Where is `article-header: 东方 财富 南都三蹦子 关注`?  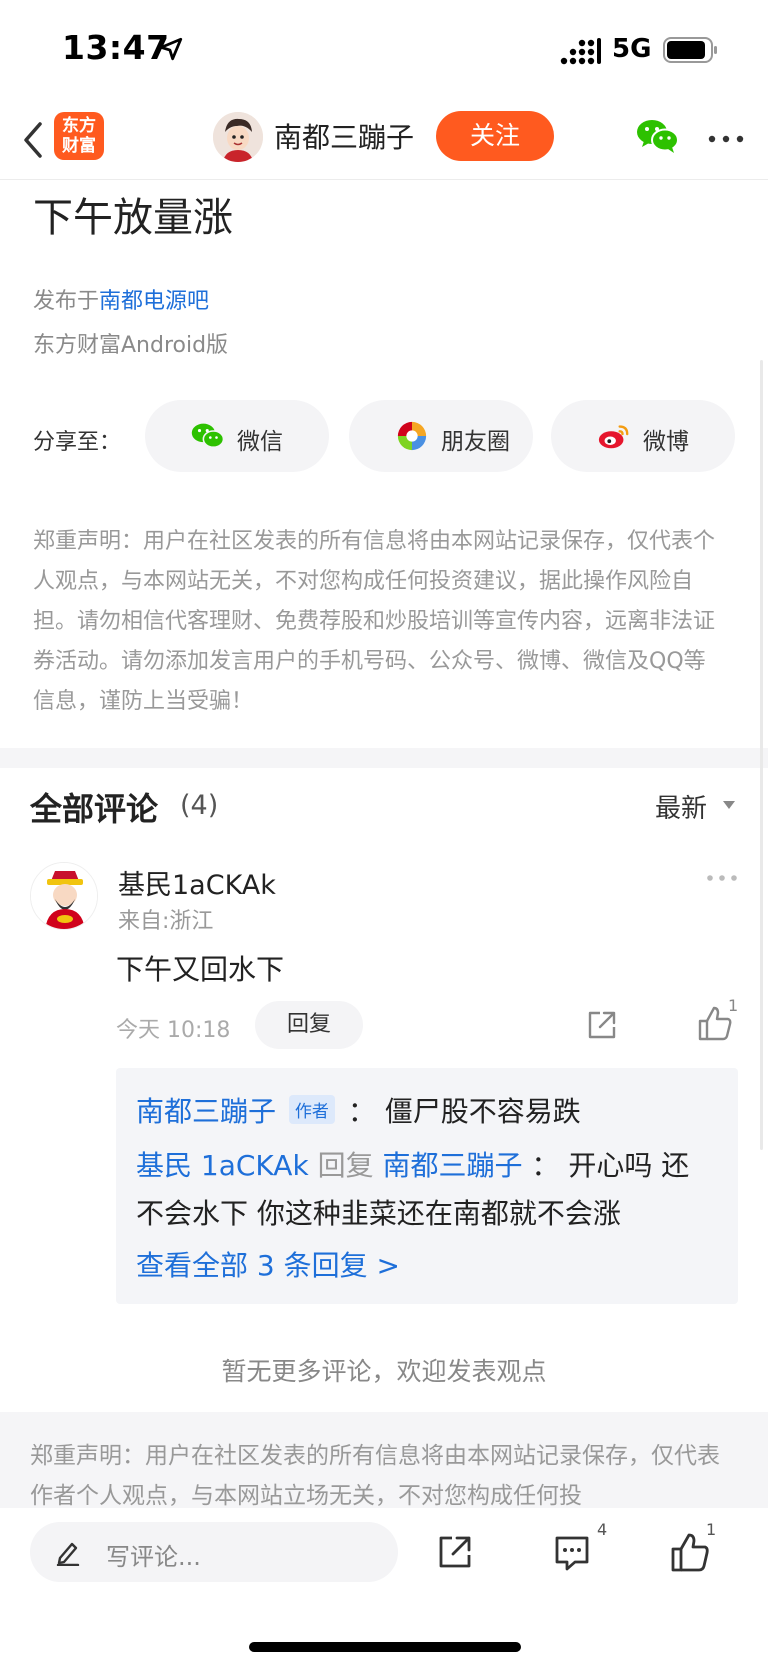
article-header: 东方 财富 南都三蹦子 关注 is located at coordinates (384, 140).